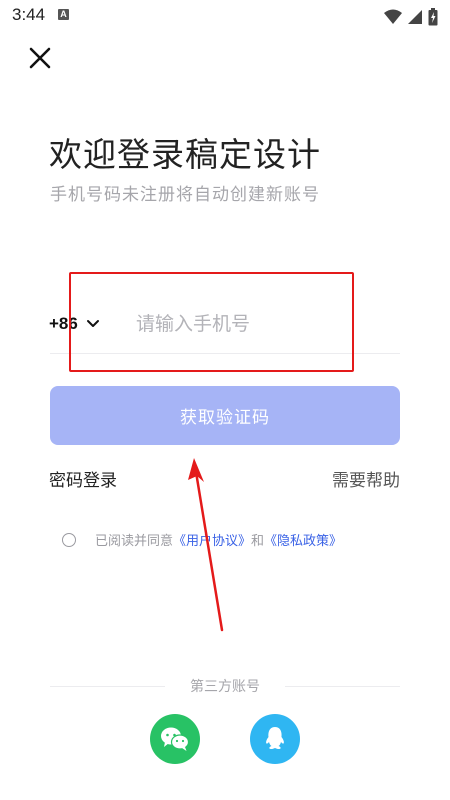  Describe the element at coordinates (225, 353) in the screenshot. I see `phone-input-underline` at that location.